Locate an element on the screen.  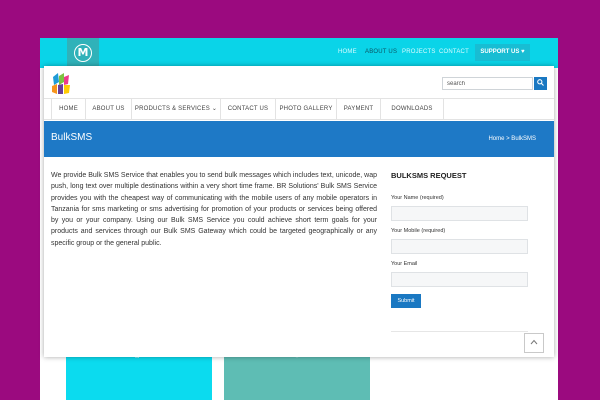
name-label: Your Name (required) is located at coordinates (417, 198).